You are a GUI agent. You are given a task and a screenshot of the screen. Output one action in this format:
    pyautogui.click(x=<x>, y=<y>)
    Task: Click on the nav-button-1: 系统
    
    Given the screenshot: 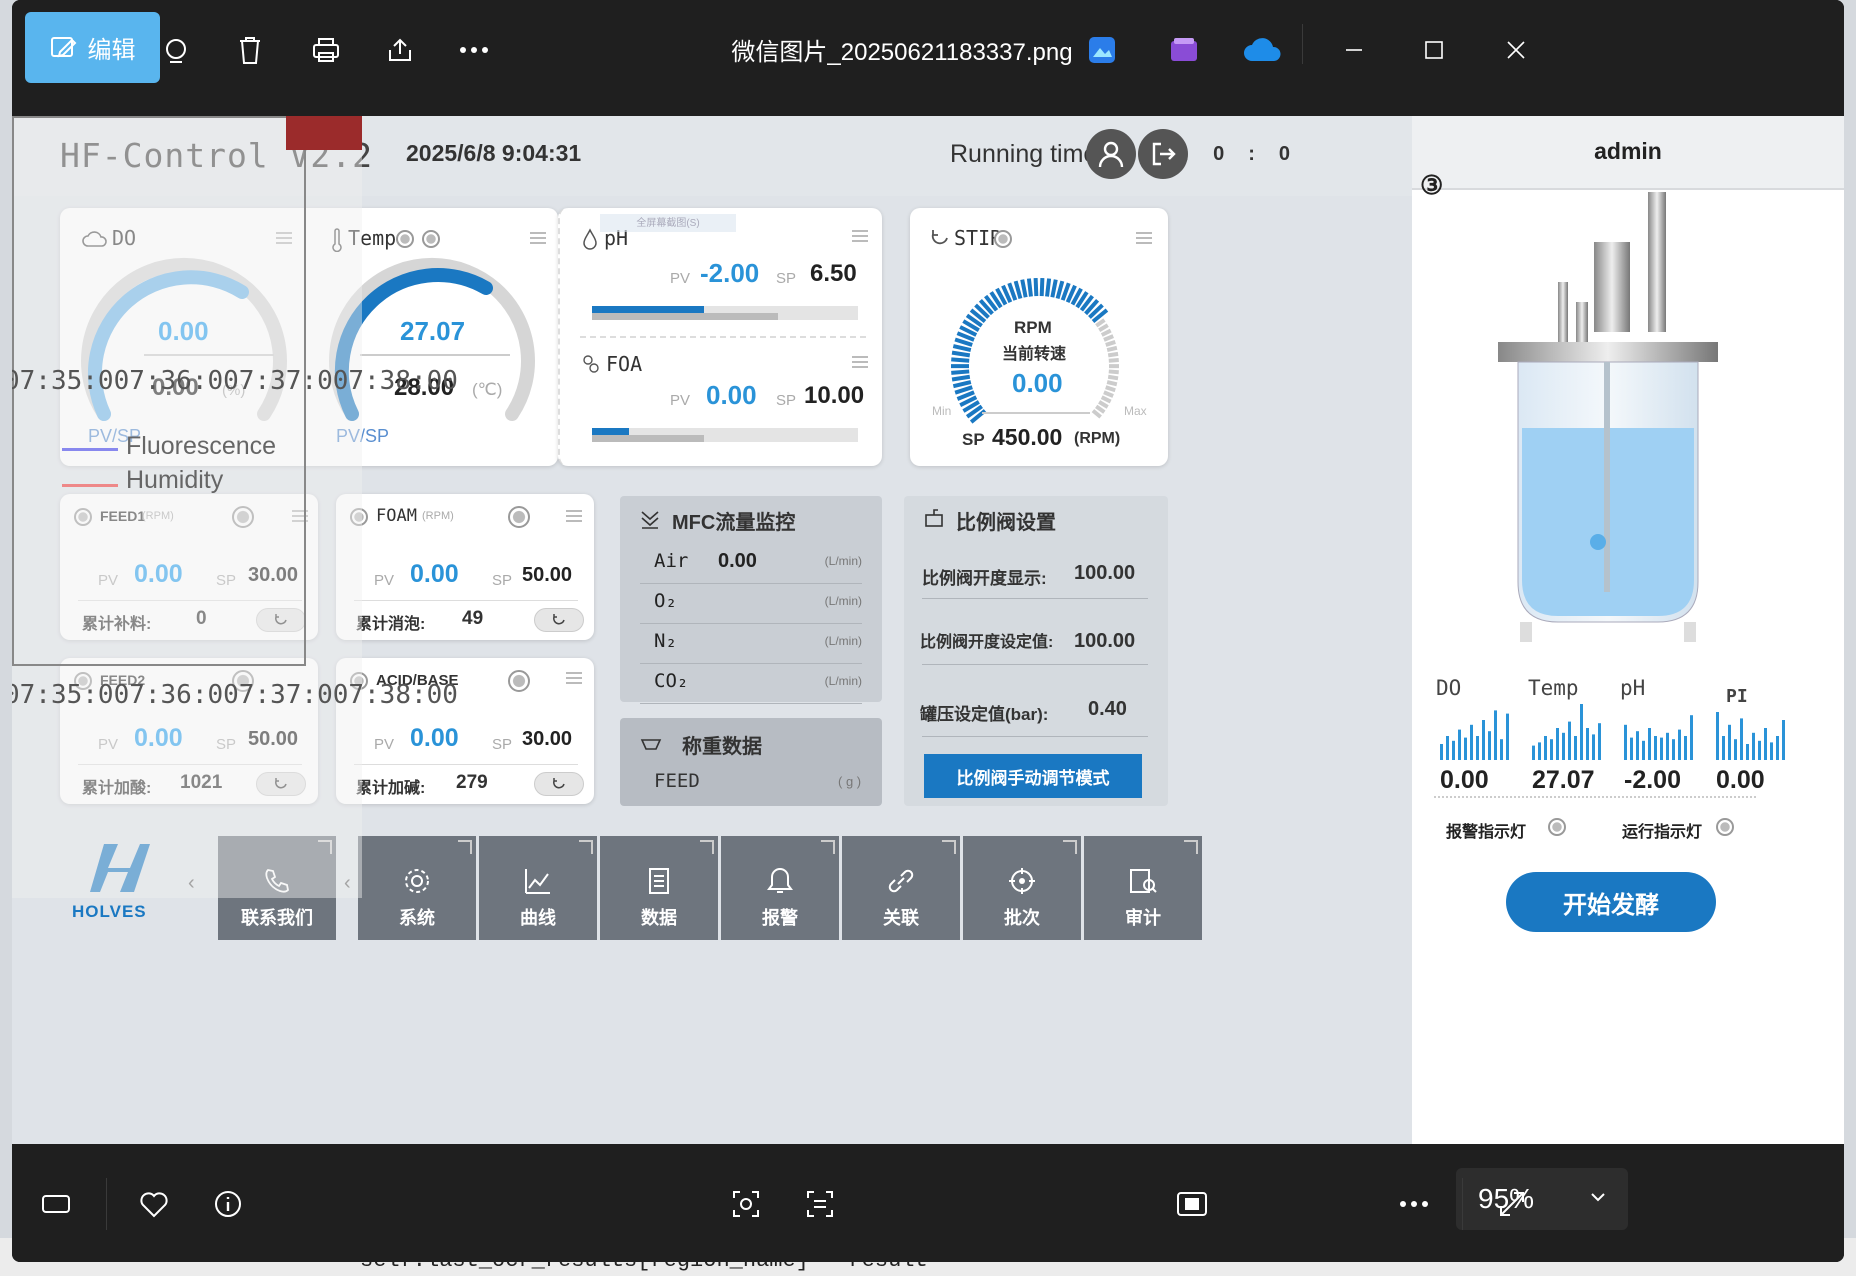 What is the action you would take?
    pyautogui.click(x=417, y=888)
    